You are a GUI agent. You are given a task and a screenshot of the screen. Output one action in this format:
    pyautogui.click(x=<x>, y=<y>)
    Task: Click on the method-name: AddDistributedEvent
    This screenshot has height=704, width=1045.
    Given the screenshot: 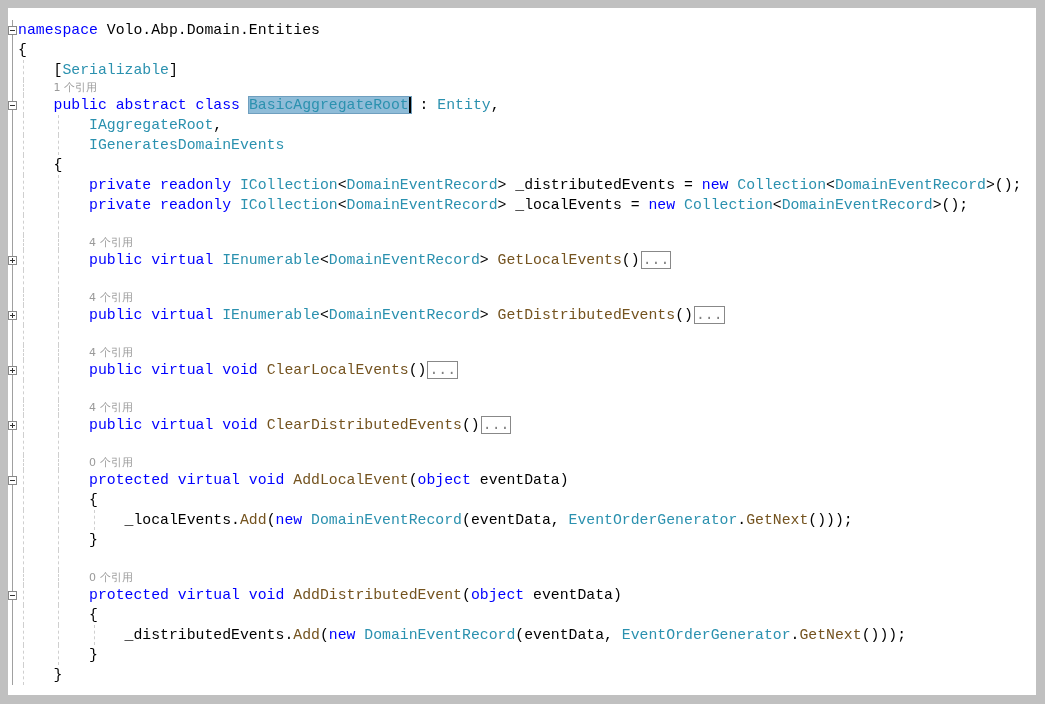 What is the action you would take?
    pyautogui.click(x=377, y=595)
    